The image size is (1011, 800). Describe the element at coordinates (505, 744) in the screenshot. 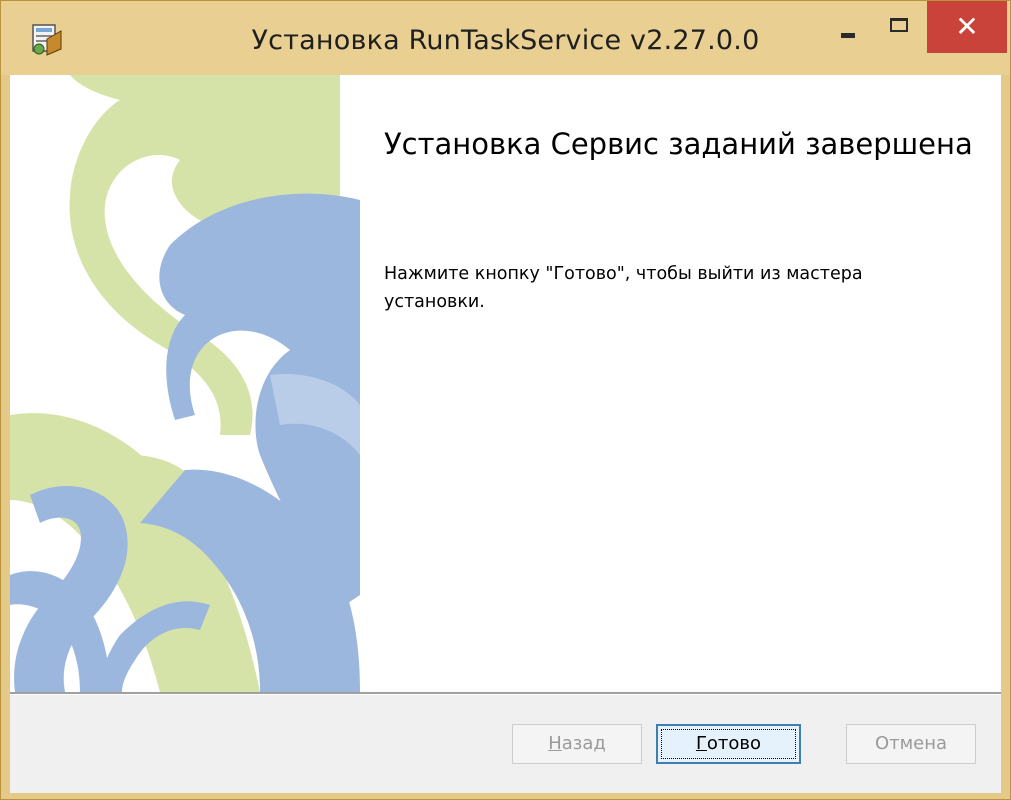

I see `wizard-footer: Назад Готово Отмена` at that location.